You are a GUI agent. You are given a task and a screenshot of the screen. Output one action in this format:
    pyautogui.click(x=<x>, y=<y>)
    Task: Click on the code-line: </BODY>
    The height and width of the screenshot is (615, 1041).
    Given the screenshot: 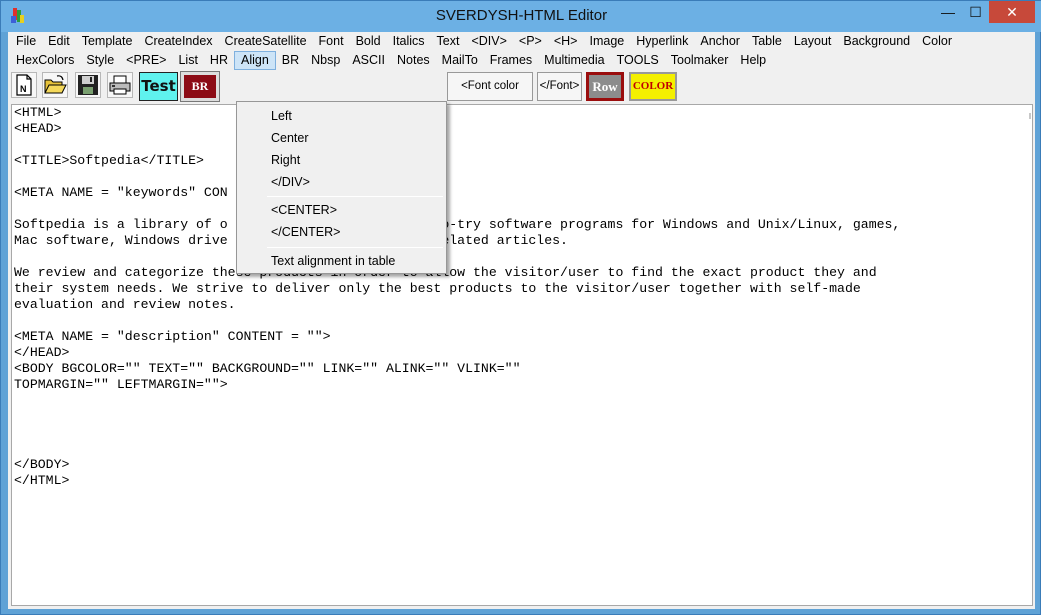 What is the action you would take?
    pyautogui.click(x=42, y=464)
    